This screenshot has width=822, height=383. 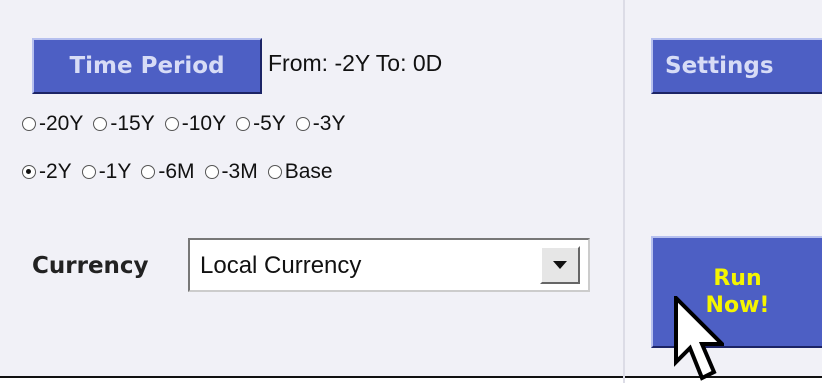 I want to click on radio-label: -15Y, so click(x=132, y=123).